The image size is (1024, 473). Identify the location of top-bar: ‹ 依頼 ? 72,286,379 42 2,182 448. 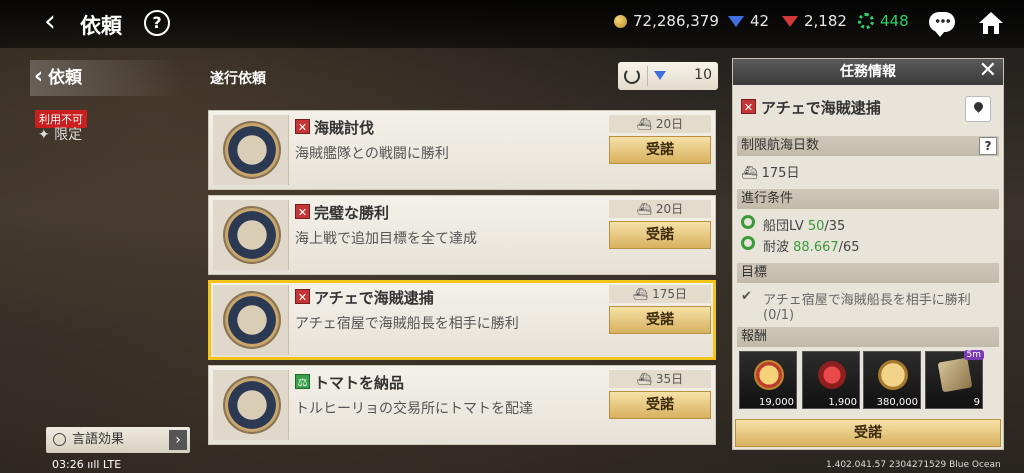
(512, 24).